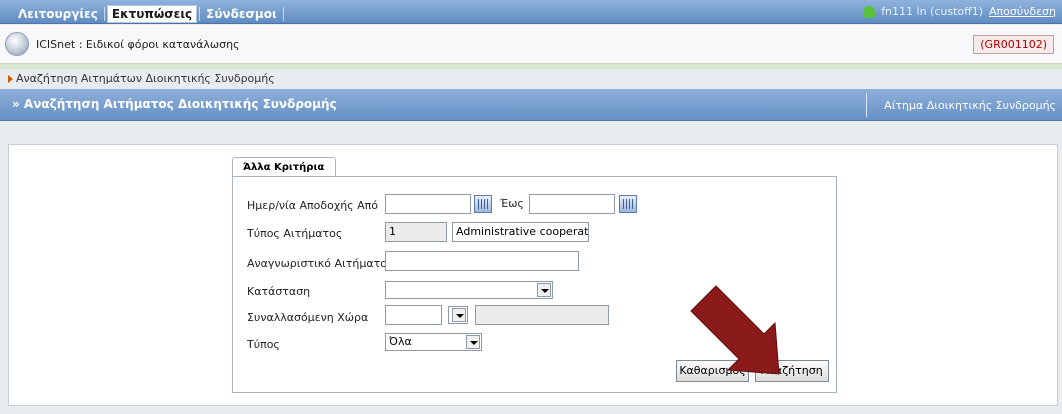  What do you see at coordinates (433, 342) in the screenshot?
I see `kind-select: Όλα` at bounding box center [433, 342].